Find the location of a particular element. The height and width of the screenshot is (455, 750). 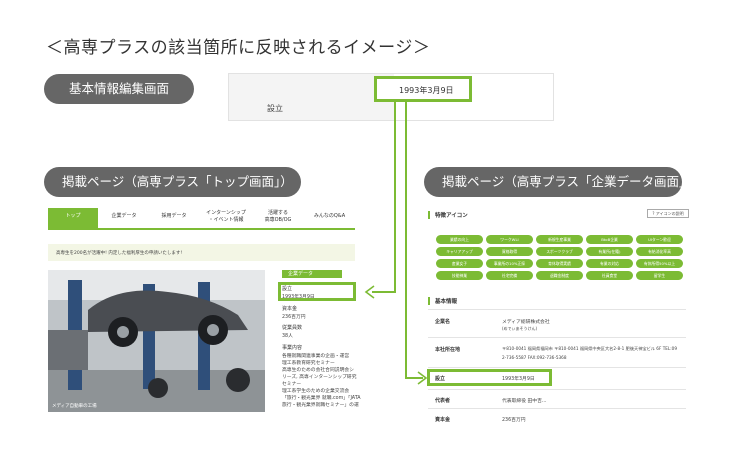

capital-label: 資本金 is located at coordinates (290, 309).